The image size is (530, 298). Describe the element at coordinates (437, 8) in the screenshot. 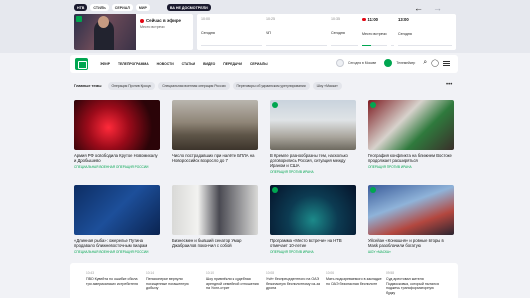

I see `arrow-right-icon: →` at that location.